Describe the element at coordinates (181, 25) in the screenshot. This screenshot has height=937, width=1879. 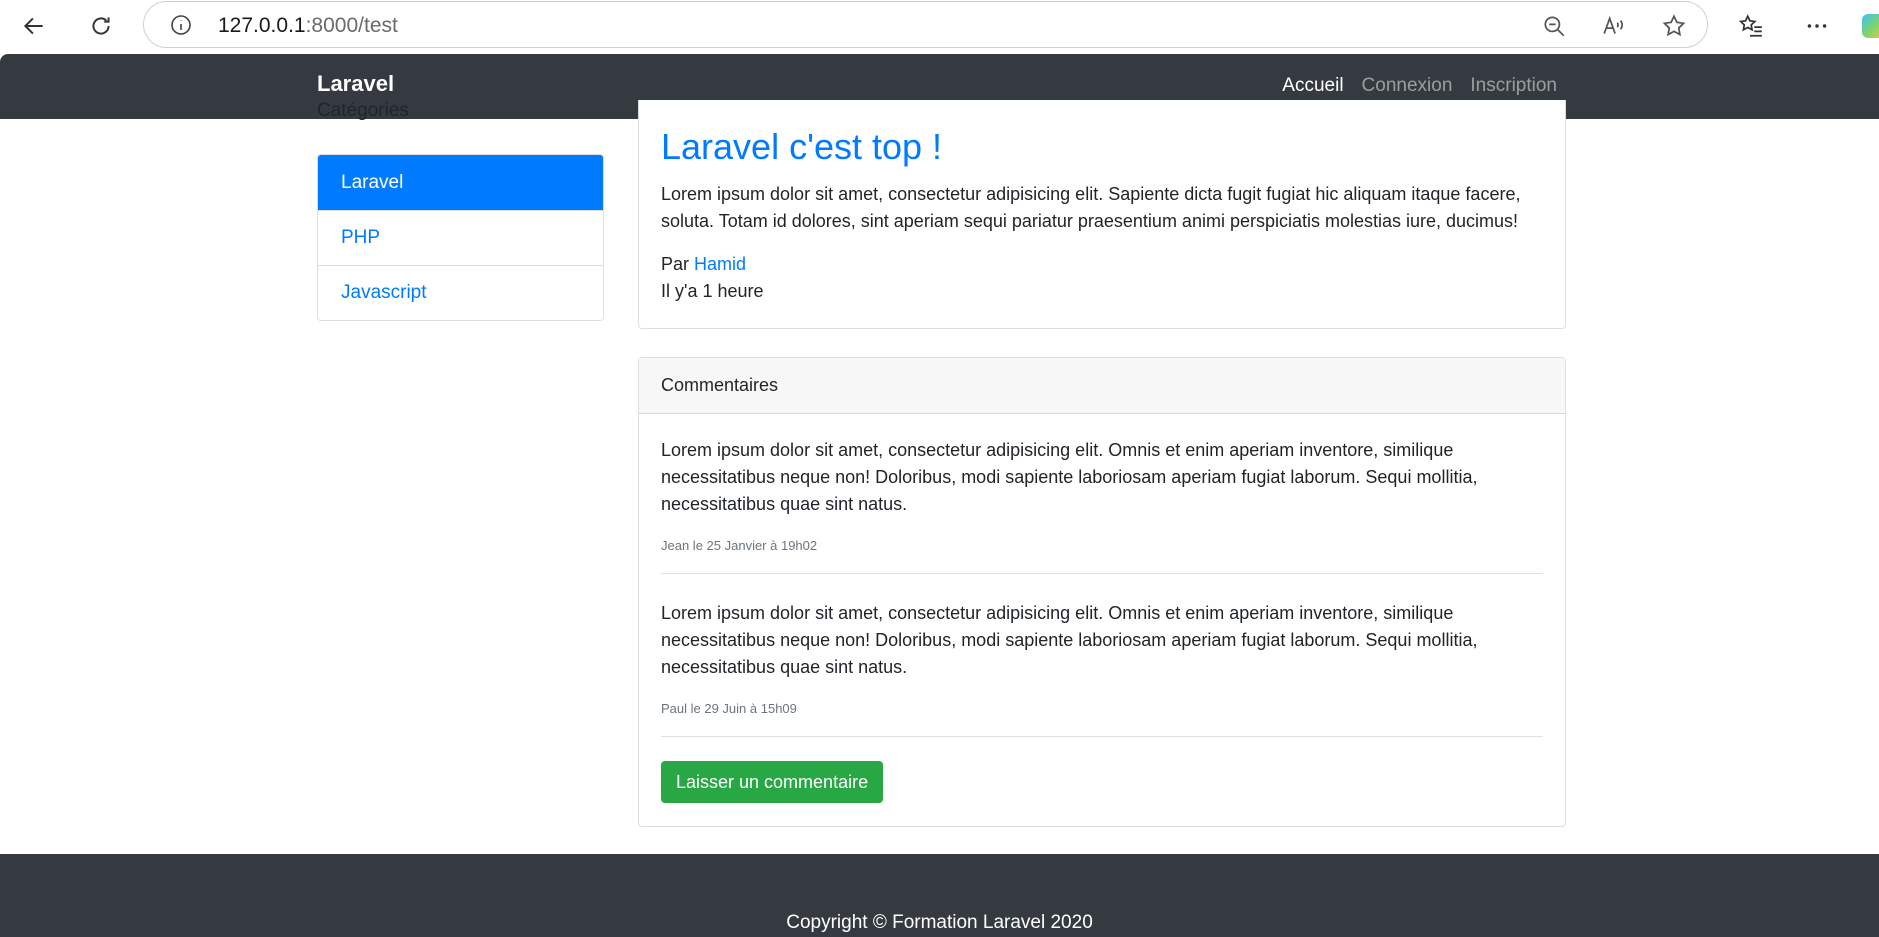
I see `info-icon` at that location.